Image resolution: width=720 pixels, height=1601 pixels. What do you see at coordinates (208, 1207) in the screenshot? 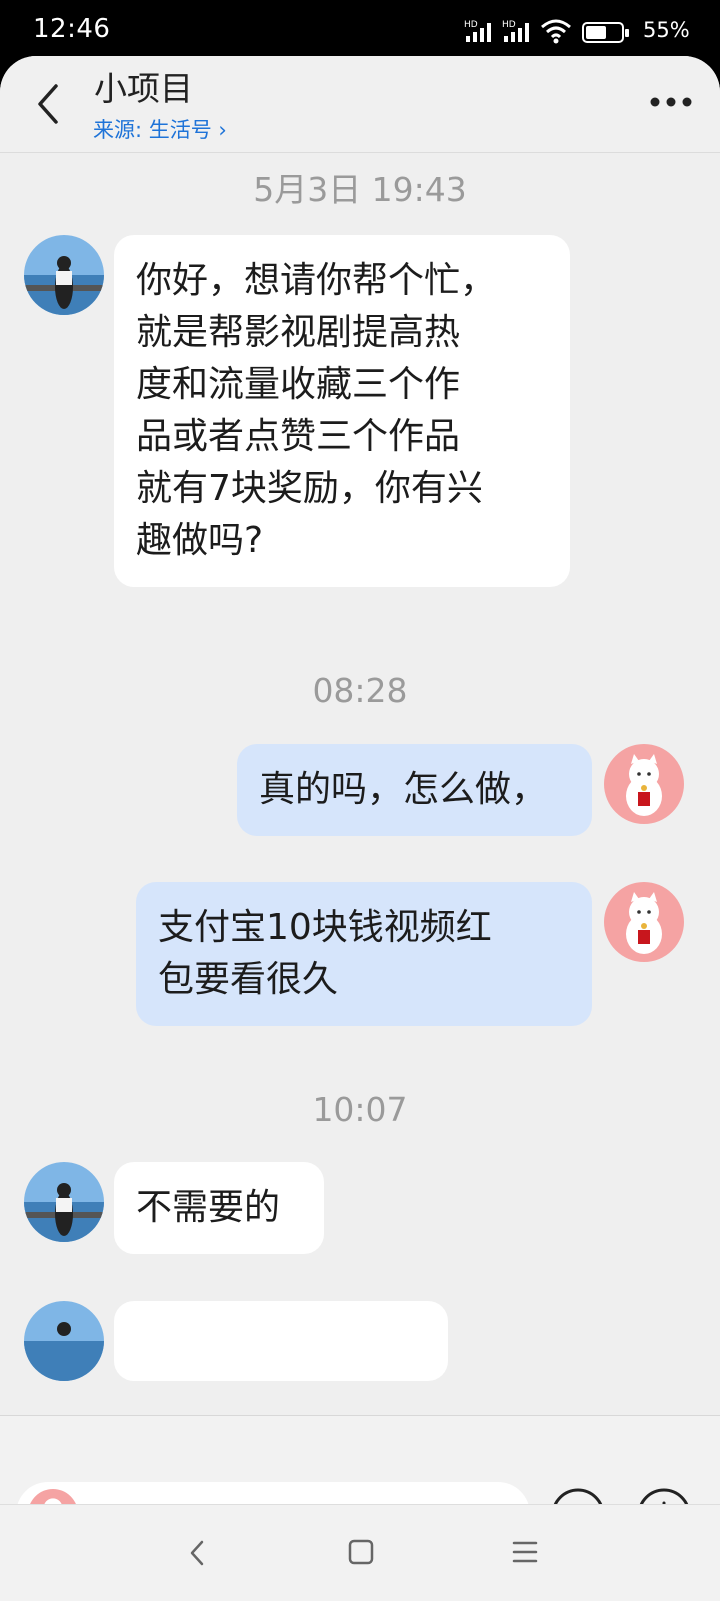
I see `message-line: 不需要的` at bounding box center [208, 1207].